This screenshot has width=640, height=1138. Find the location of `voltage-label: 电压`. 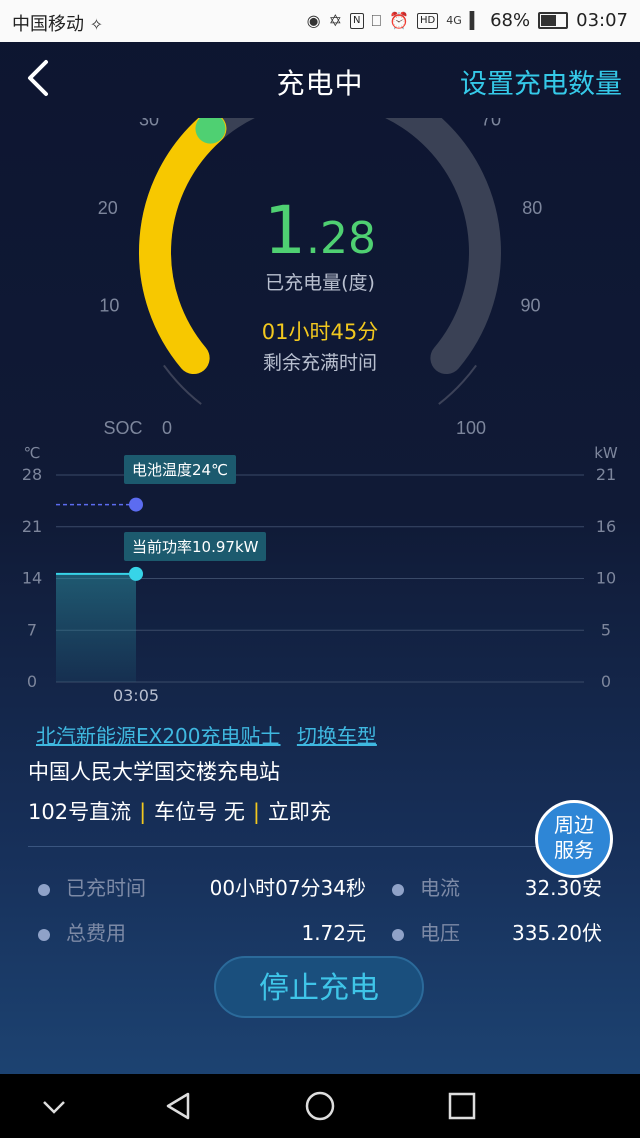

voltage-label: 电压 is located at coordinates (440, 933).